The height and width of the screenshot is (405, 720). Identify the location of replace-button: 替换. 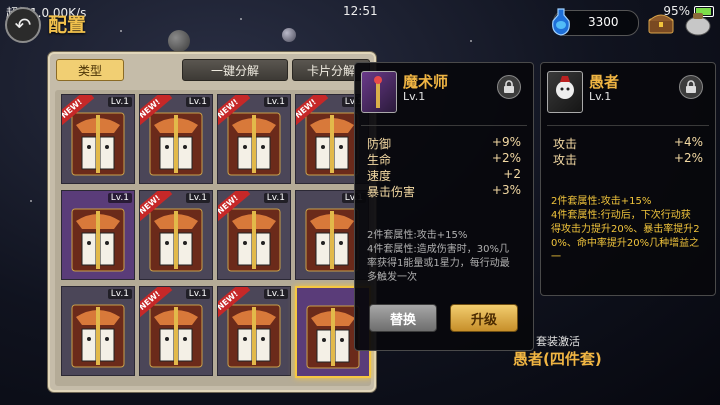
(403, 318).